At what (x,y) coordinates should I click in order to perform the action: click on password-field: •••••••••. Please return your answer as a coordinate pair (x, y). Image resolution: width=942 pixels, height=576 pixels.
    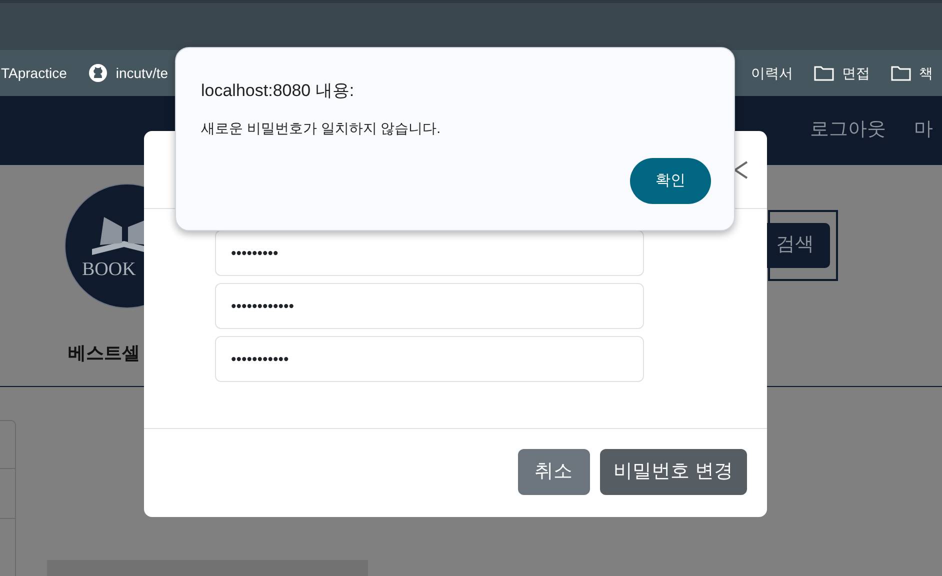
    Looking at the image, I should click on (429, 253).